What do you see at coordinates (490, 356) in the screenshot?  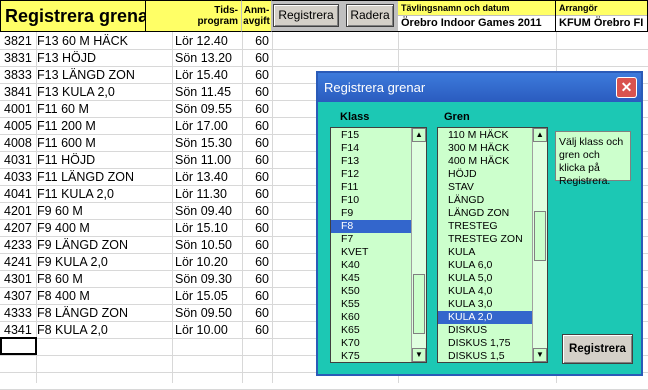 I see `gren-list-item: DISKUS 1,5` at bounding box center [490, 356].